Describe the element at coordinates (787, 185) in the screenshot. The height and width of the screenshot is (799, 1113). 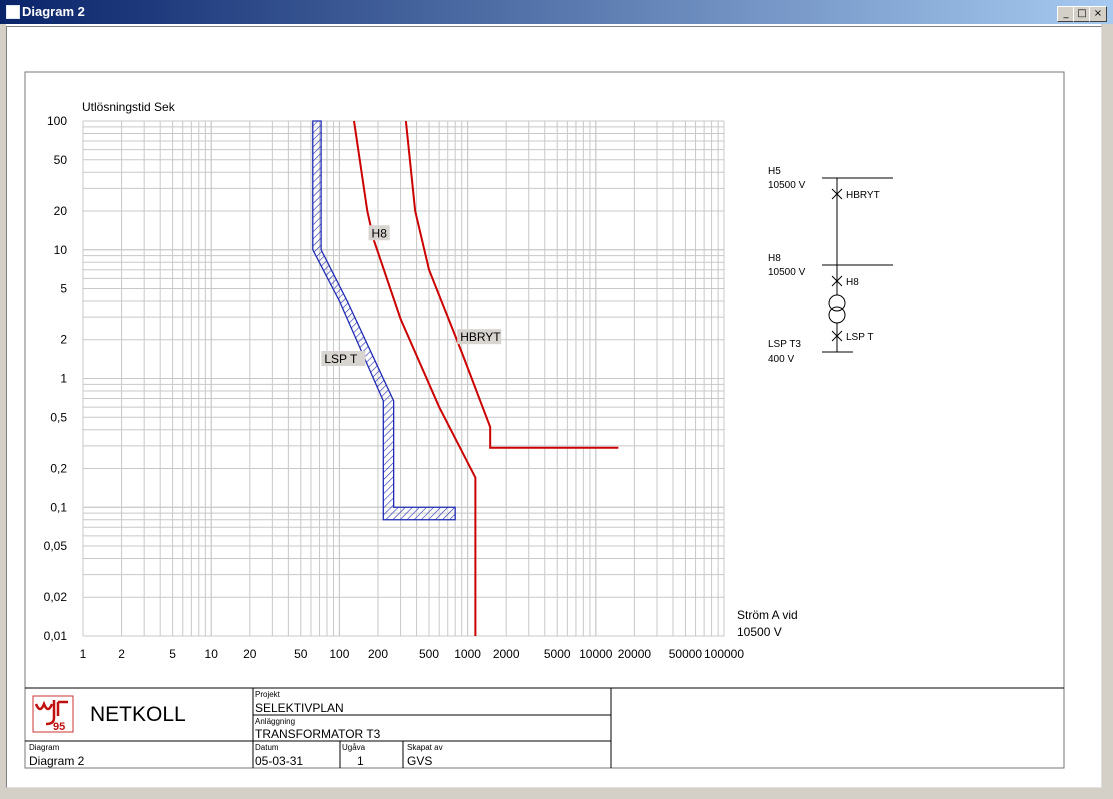
I see `bus-h5-voltage: 10500 V` at that location.